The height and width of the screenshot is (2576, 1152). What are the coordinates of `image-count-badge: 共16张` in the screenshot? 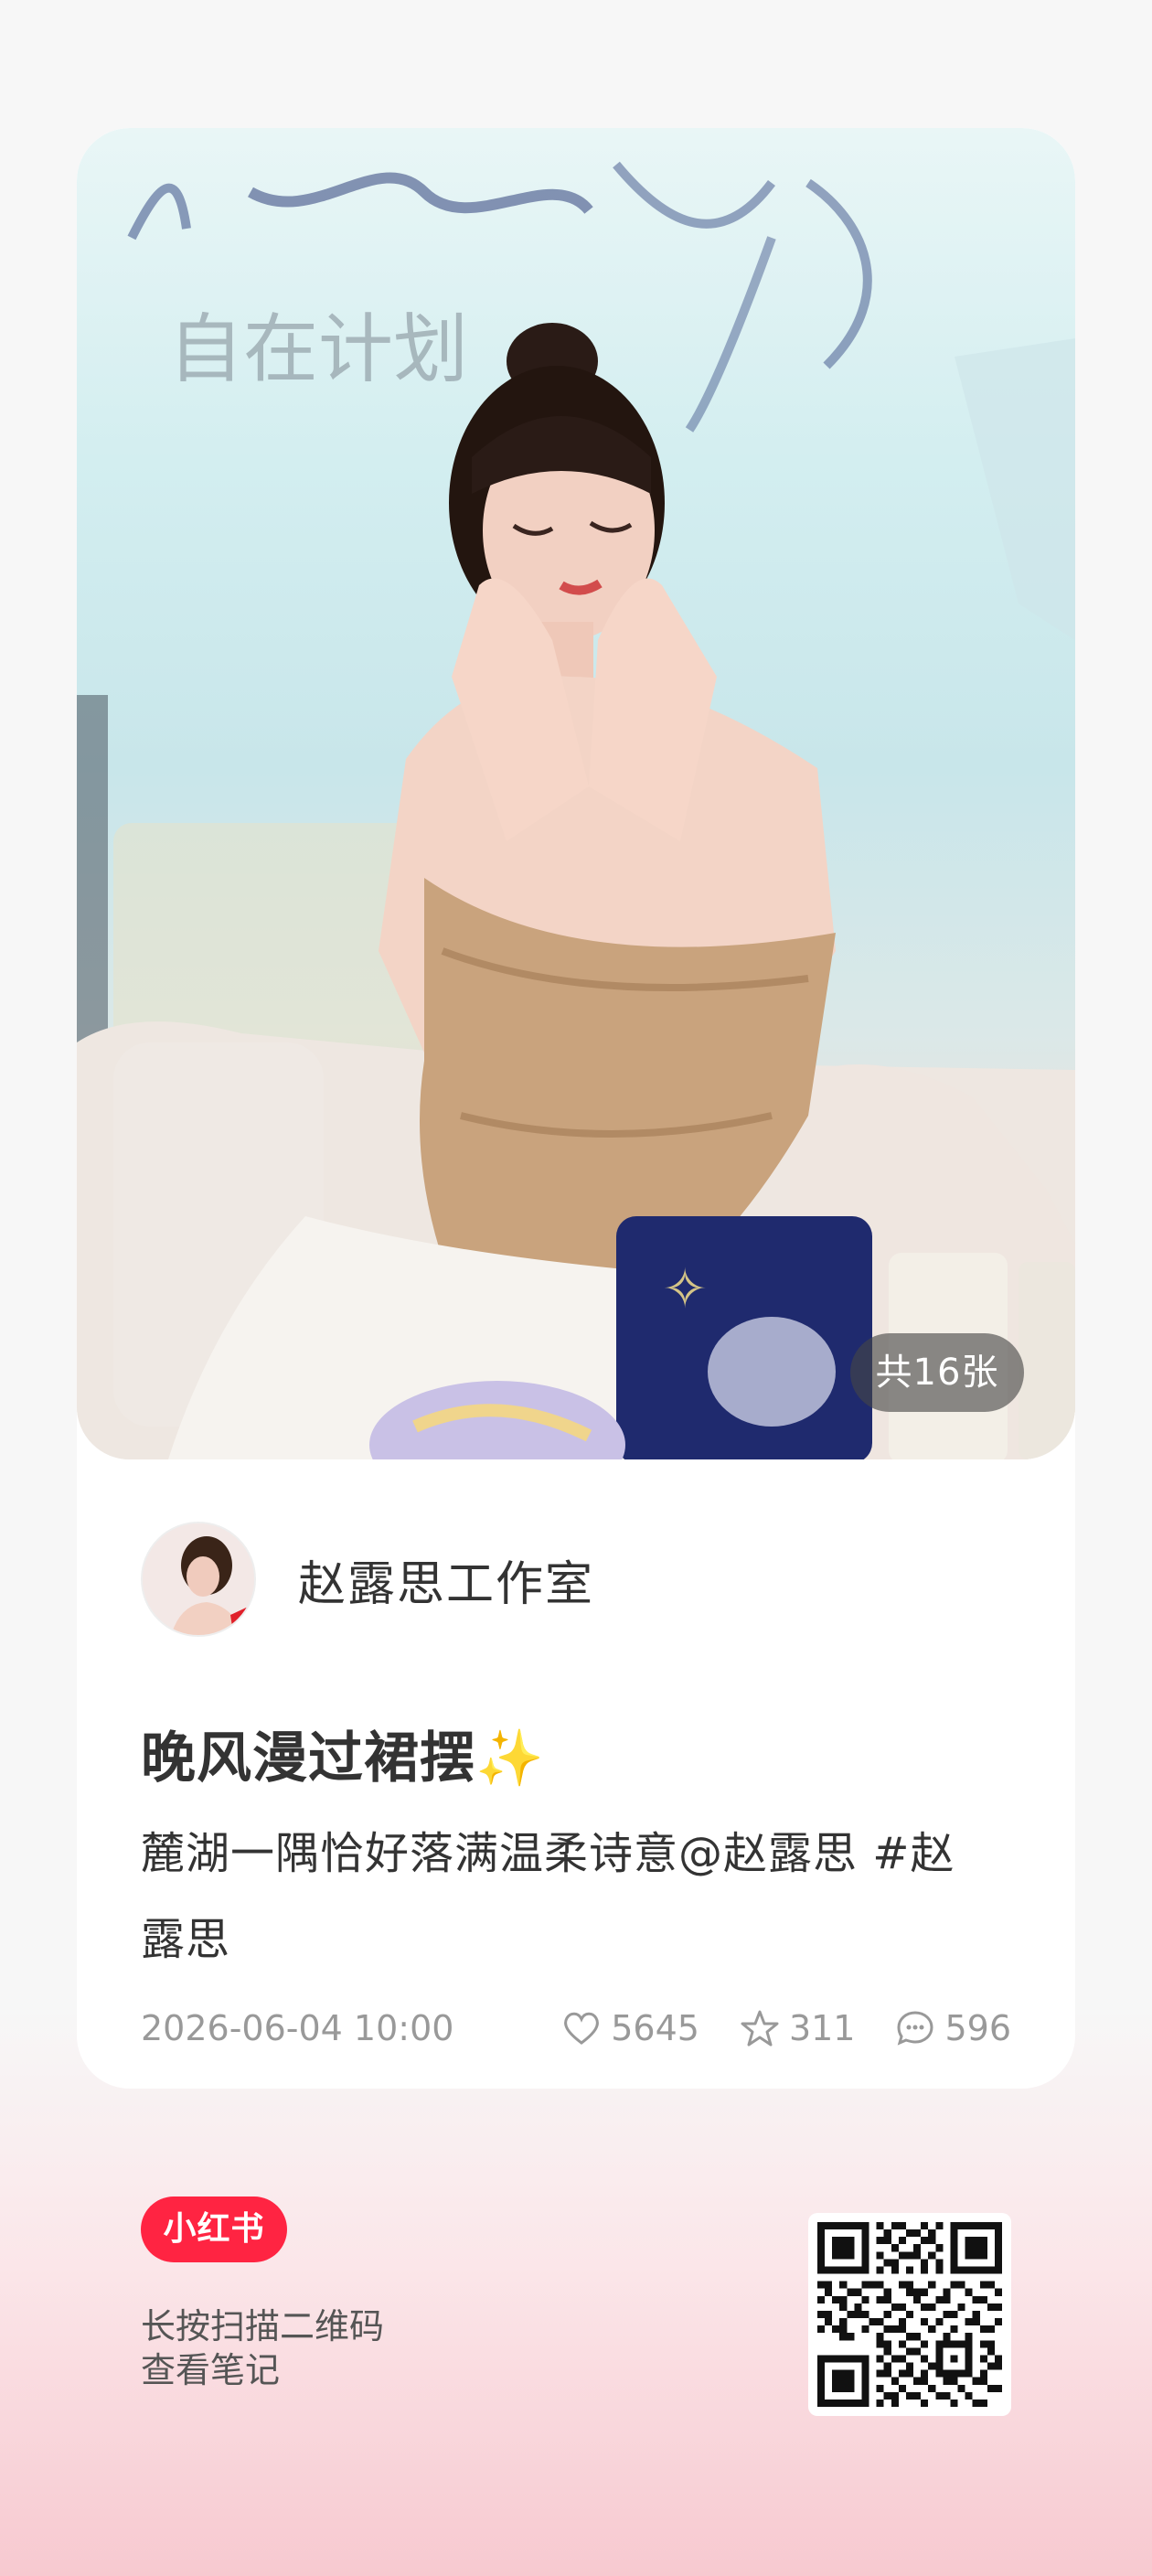 It's located at (937, 1372).